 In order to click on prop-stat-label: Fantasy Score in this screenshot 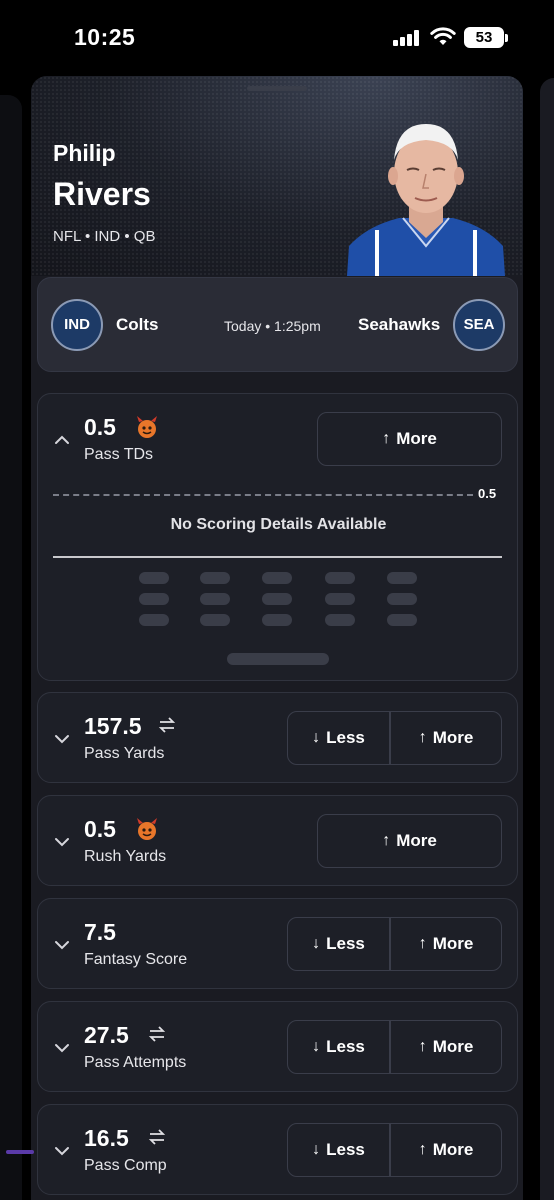, I will do `click(136, 959)`.